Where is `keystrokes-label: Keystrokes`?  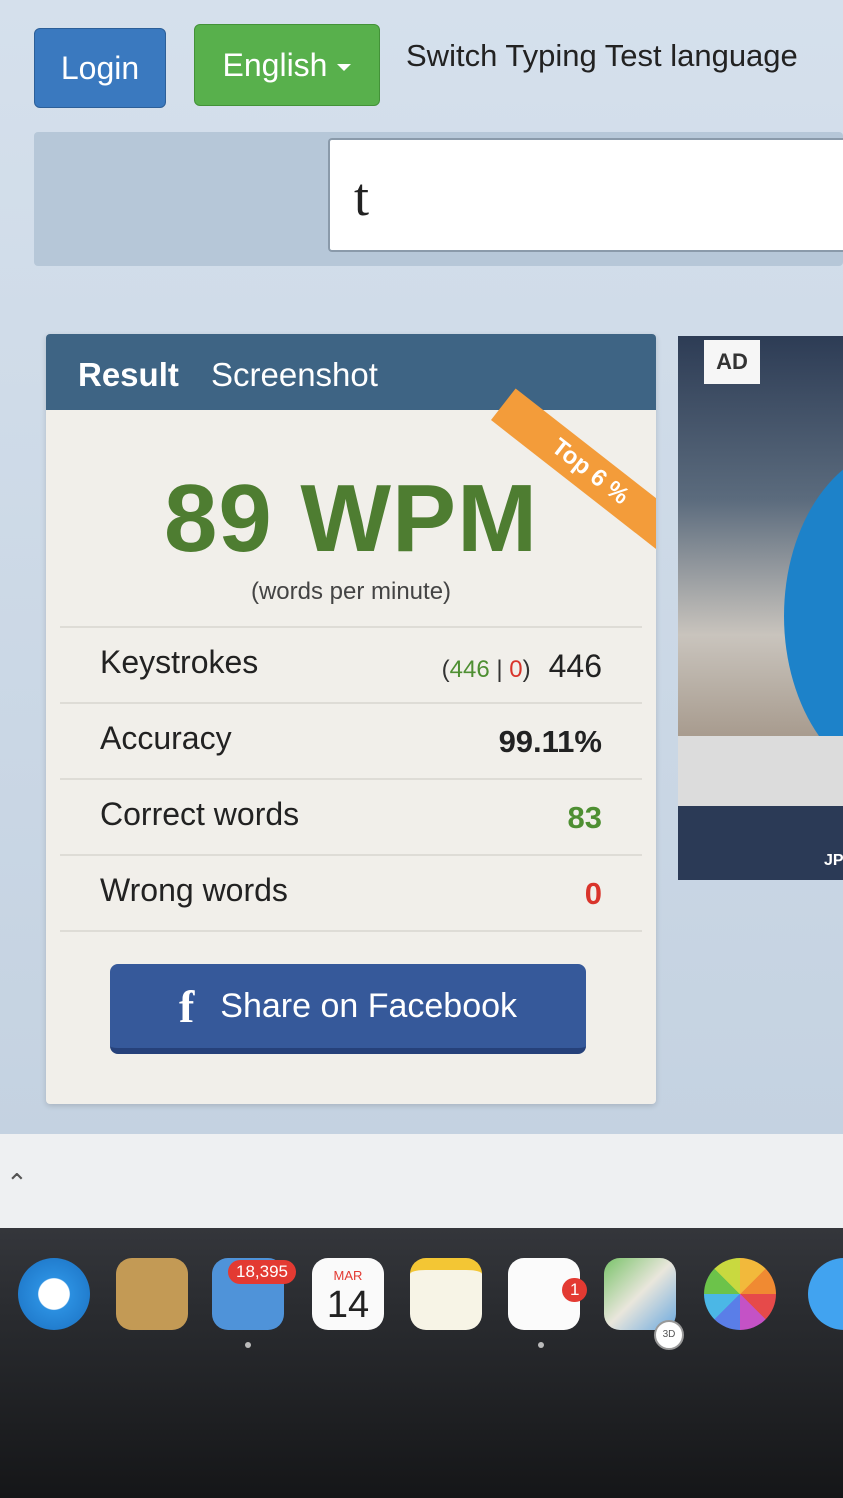 keystrokes-label: Keystrokes is located at coordinates (179, 662).